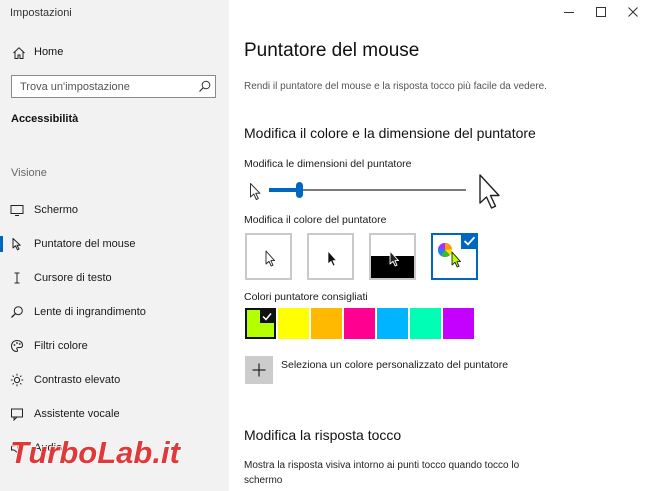  I want to click on small-pointer-icon, so click(255, 191).